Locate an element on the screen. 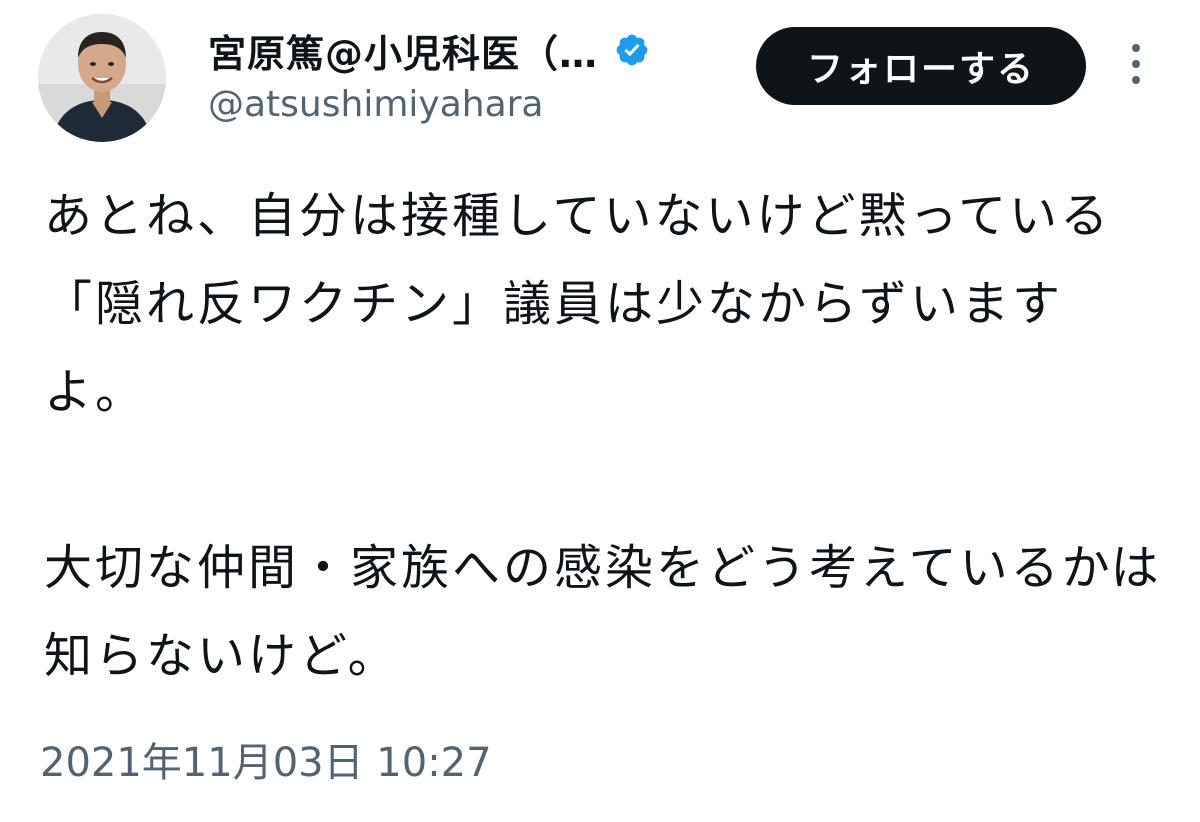 Image resolution: width=1200 pixels, height=822 pixels. more-vertical-icon is located at coordinates (1136, 64).